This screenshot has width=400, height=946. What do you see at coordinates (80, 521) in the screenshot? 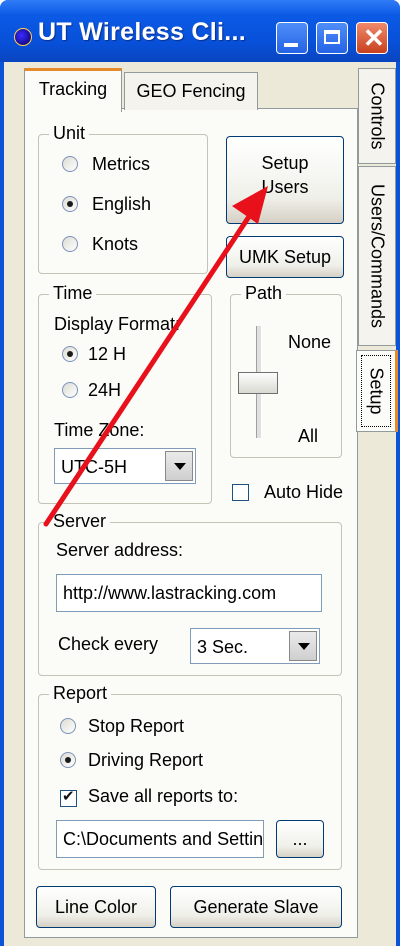
I see `server-legend: Server` at bounding box center [80, 521].